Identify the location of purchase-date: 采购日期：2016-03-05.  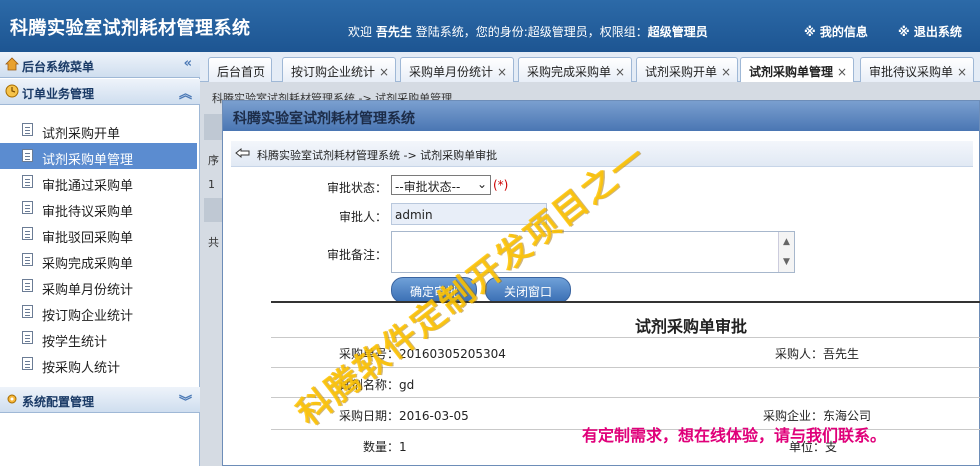
(404, 416).